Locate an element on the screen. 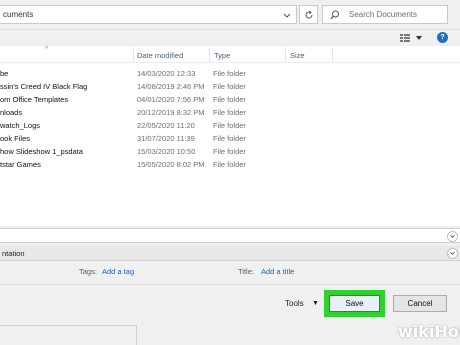 The image size is (460, 345). file-row: ook Files 31/07/2020 11:39 File folder is located at coordinates (230, 138).